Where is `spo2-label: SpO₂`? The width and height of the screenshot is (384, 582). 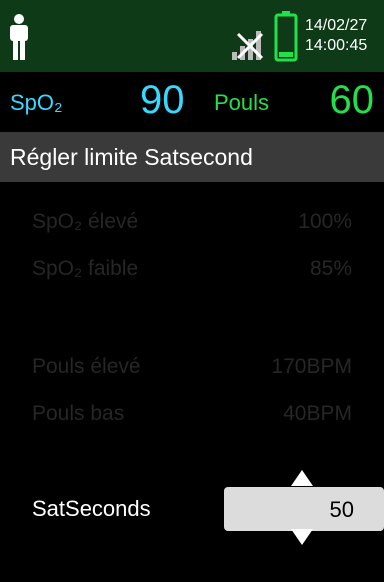 spo2-label: SpO₂ is located at coordinates (36, 102).